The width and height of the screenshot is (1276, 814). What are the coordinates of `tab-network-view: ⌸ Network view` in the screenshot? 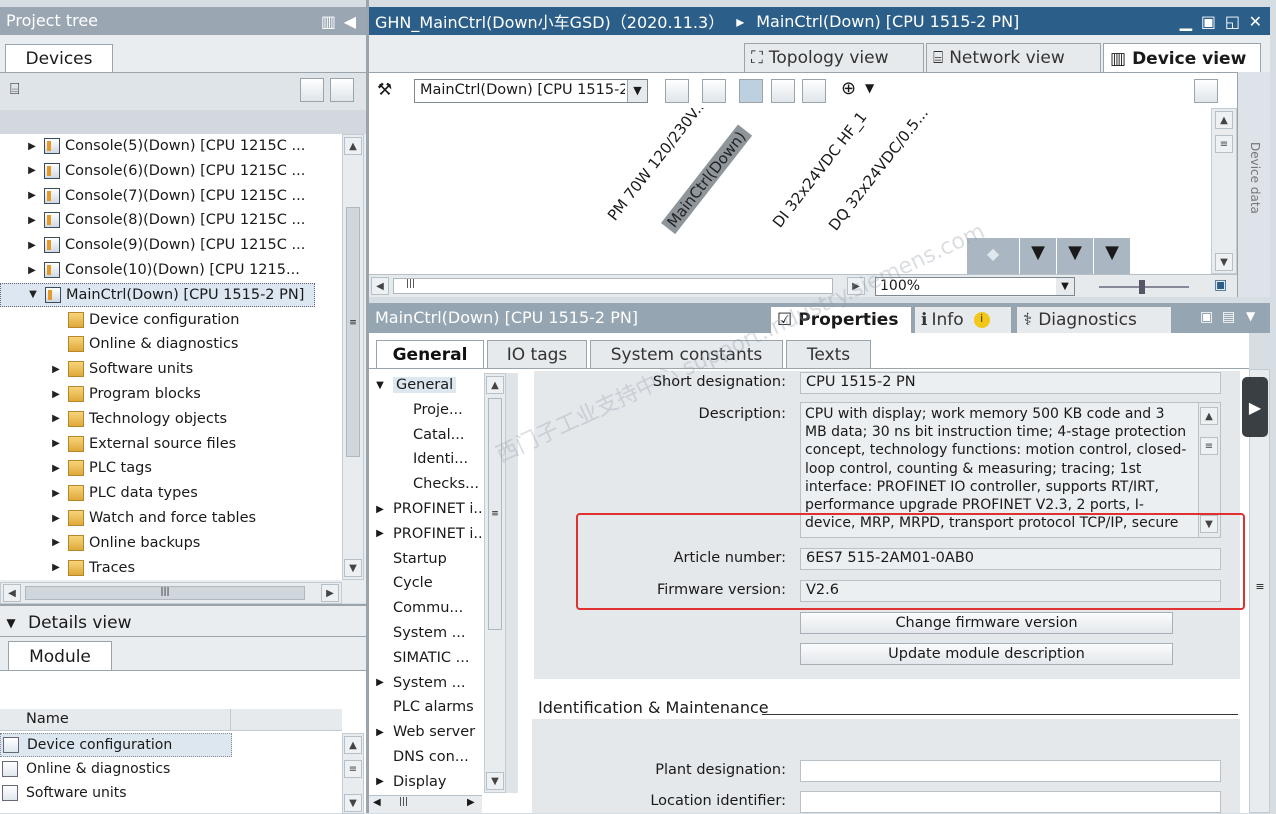 It's located at (1013, 57).